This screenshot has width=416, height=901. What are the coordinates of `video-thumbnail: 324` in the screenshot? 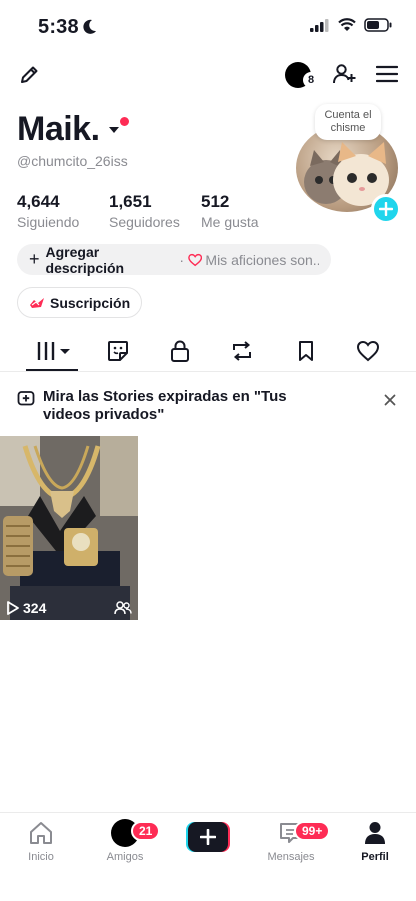 It's located at (69, 528).